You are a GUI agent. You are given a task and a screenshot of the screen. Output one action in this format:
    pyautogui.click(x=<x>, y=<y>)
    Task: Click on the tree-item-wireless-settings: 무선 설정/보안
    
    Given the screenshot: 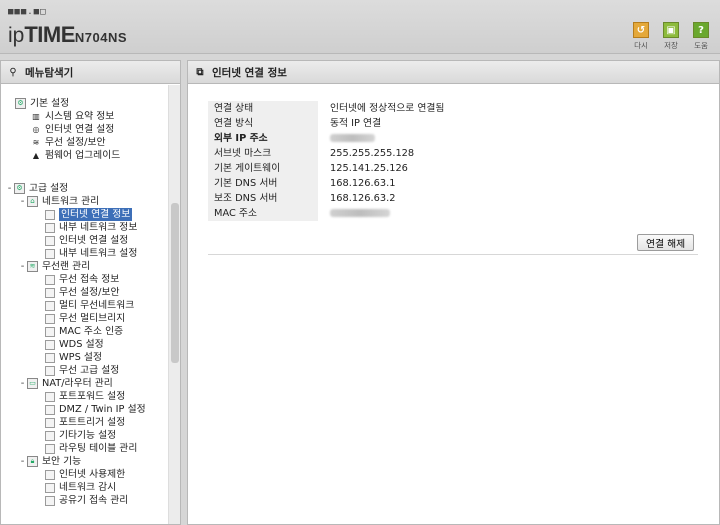 What is the action you would take?
    pyautogui.click(x=82, y=292)
    